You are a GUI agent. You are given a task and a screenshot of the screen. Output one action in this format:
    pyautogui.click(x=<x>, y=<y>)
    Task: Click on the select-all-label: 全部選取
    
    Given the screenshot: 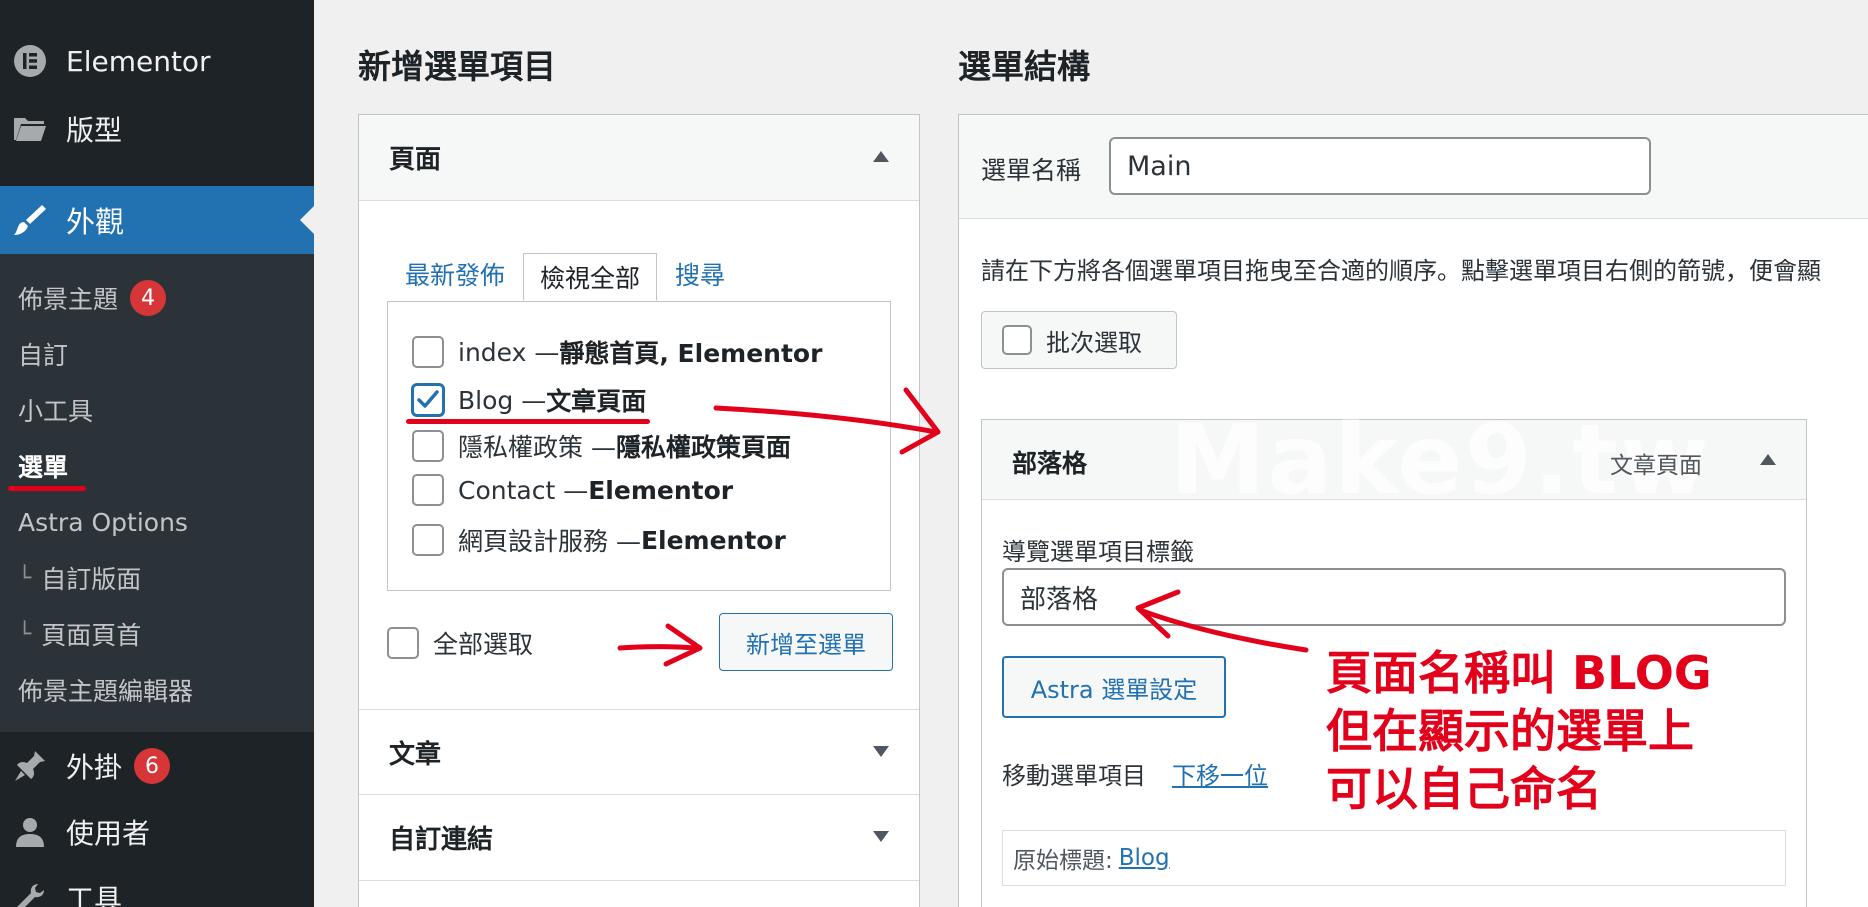 What is the action you would take?
    pyautogui.click(x=483, y=644)
    